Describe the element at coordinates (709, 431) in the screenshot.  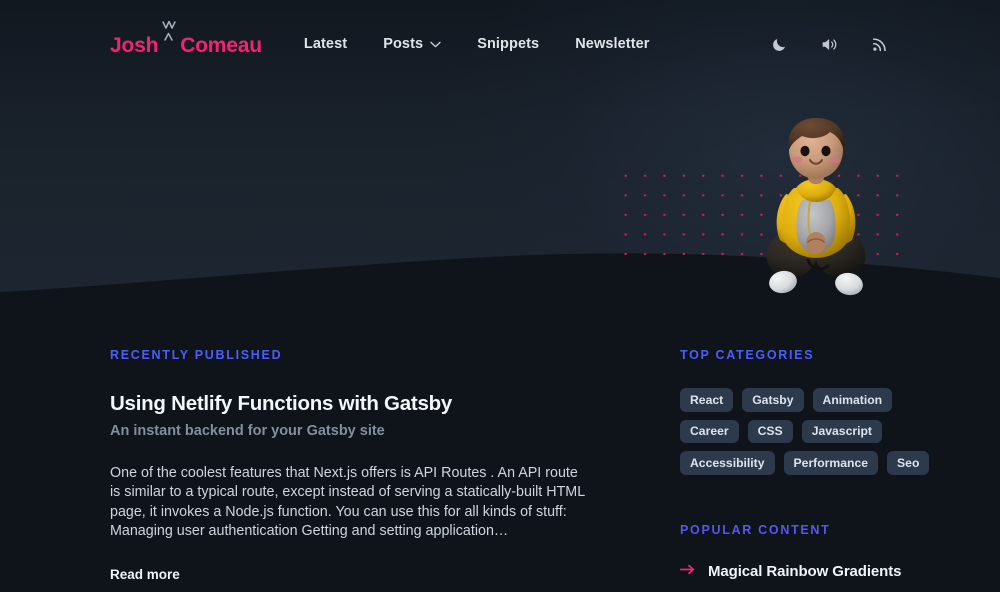
I see `category-tag: Career` at that location.